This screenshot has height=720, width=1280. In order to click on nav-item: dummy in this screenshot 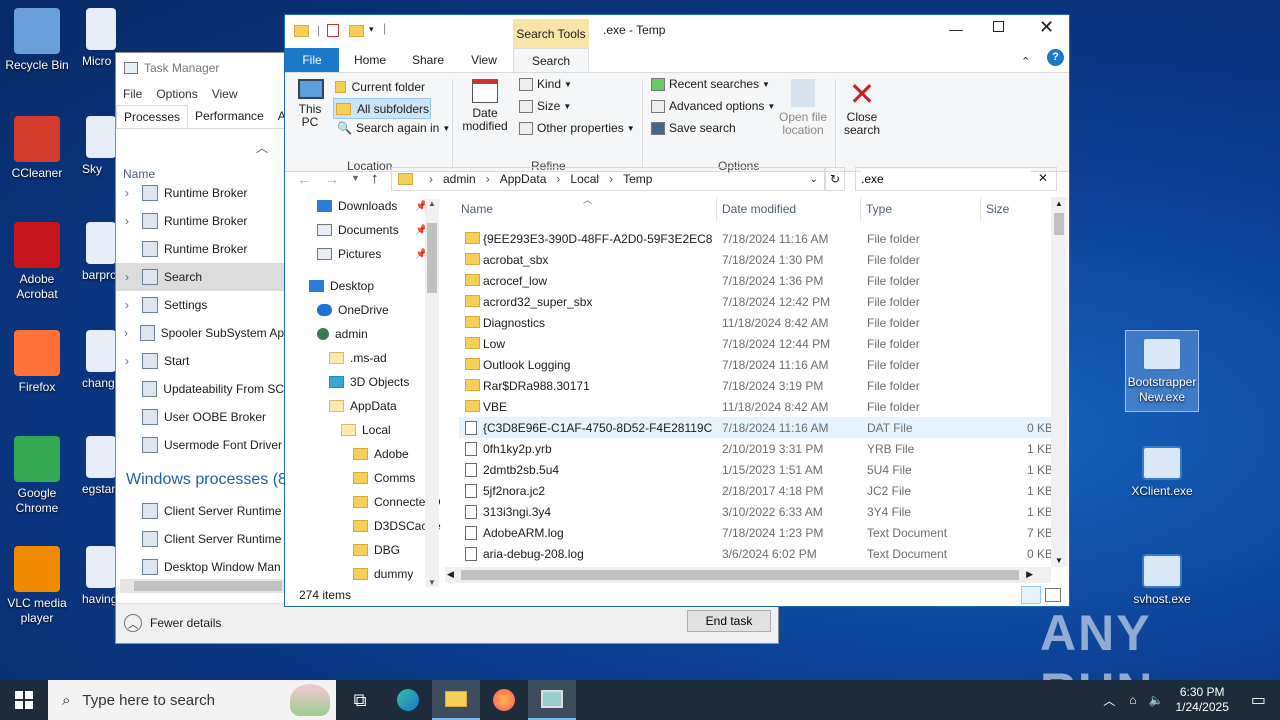, I will do `click(383, 574)`.